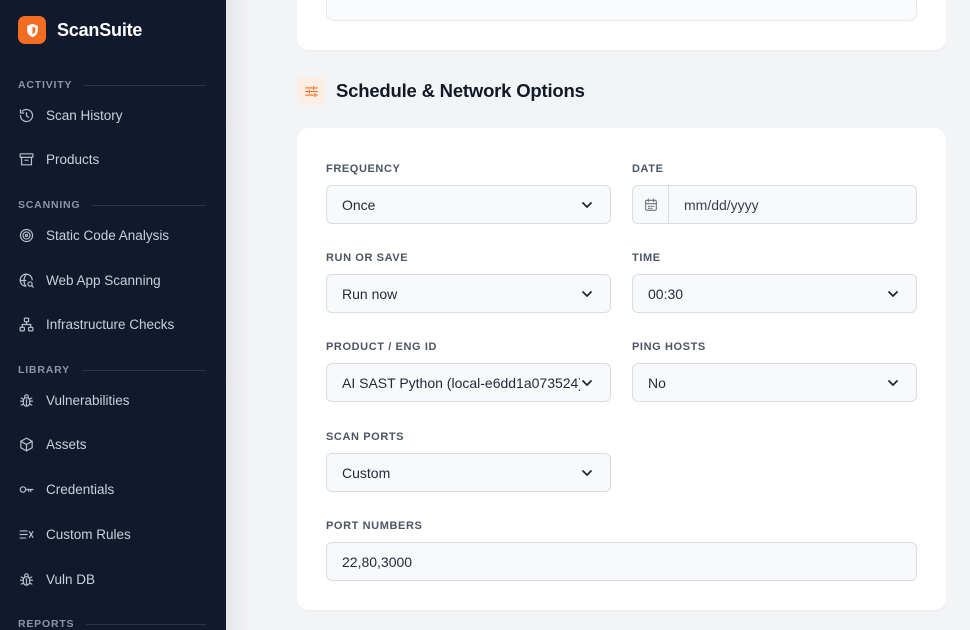  I want to click on section-label-library: LIBRARY, so click(112, 370).